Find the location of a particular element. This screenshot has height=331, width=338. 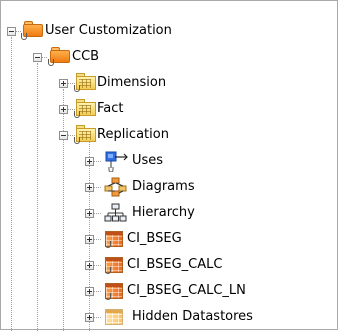

tree-node-ci-bseg: CI_BSEG is located at coordinates (166, 239).